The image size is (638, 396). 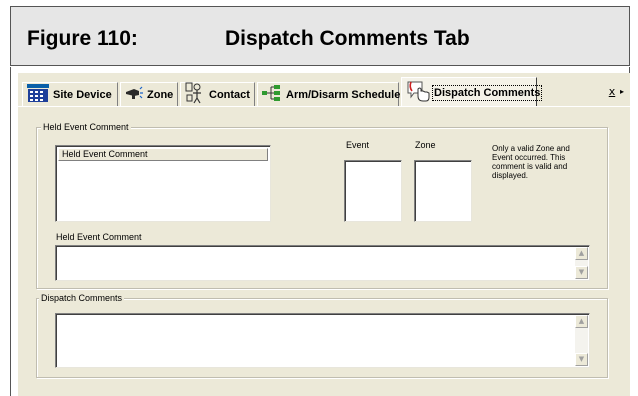 I want to click on zone-label: Zone, so click(x=425, y=145).